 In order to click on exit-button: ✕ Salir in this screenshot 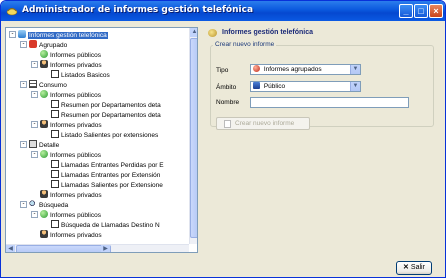, I will do `click(414, 268)`.